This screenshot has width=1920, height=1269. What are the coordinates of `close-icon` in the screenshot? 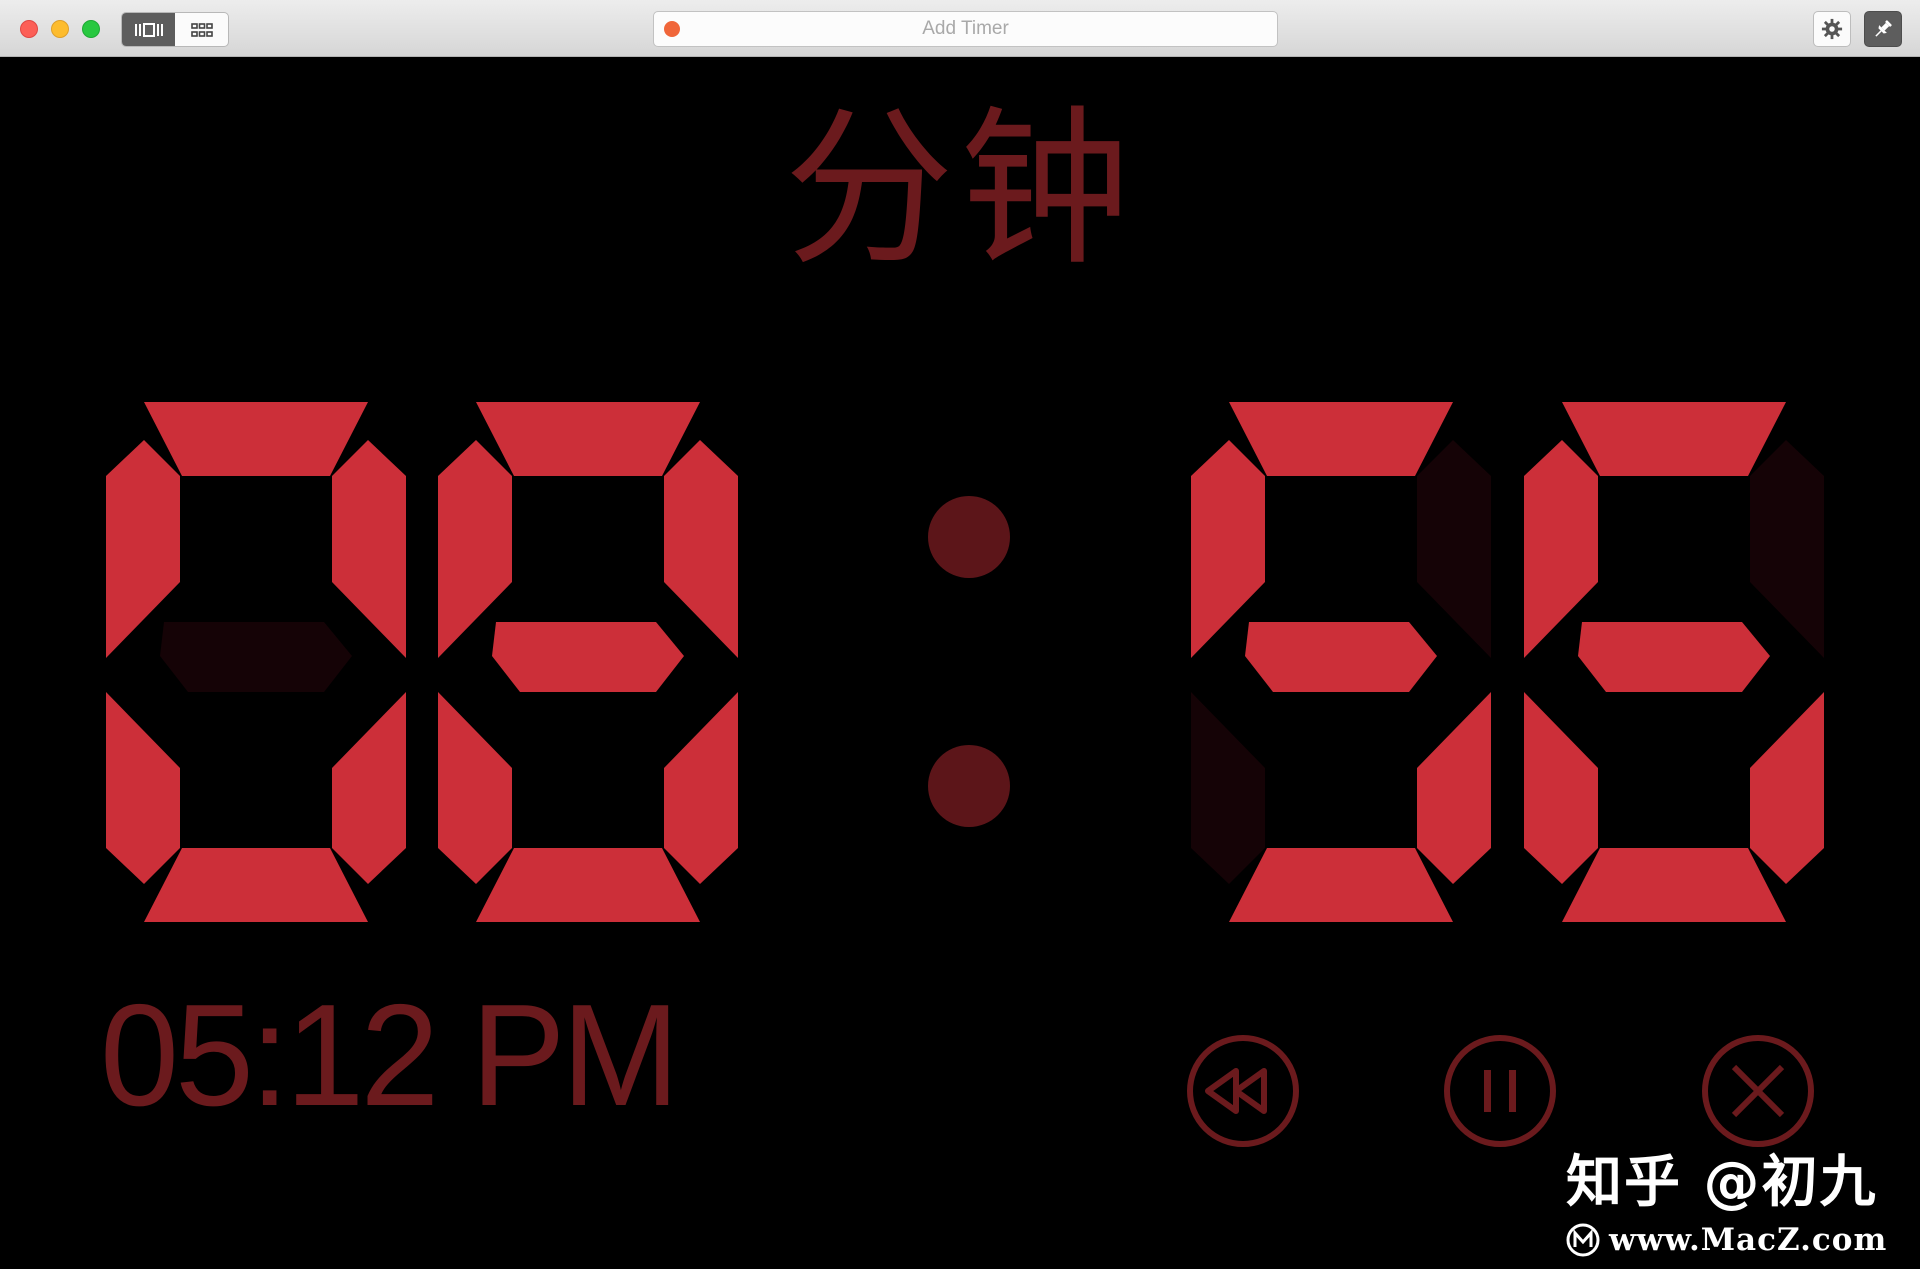 It's located at (1758, 1091).